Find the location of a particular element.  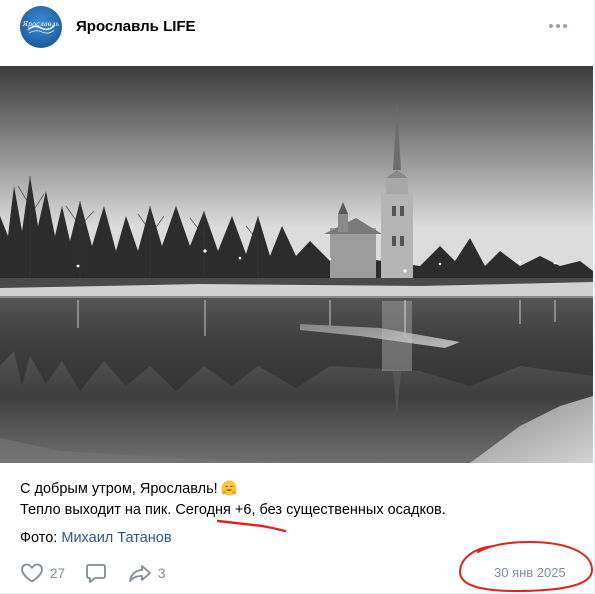

photo-credit: Фото: Михаил Татанов is located at coordinates (96, 538).